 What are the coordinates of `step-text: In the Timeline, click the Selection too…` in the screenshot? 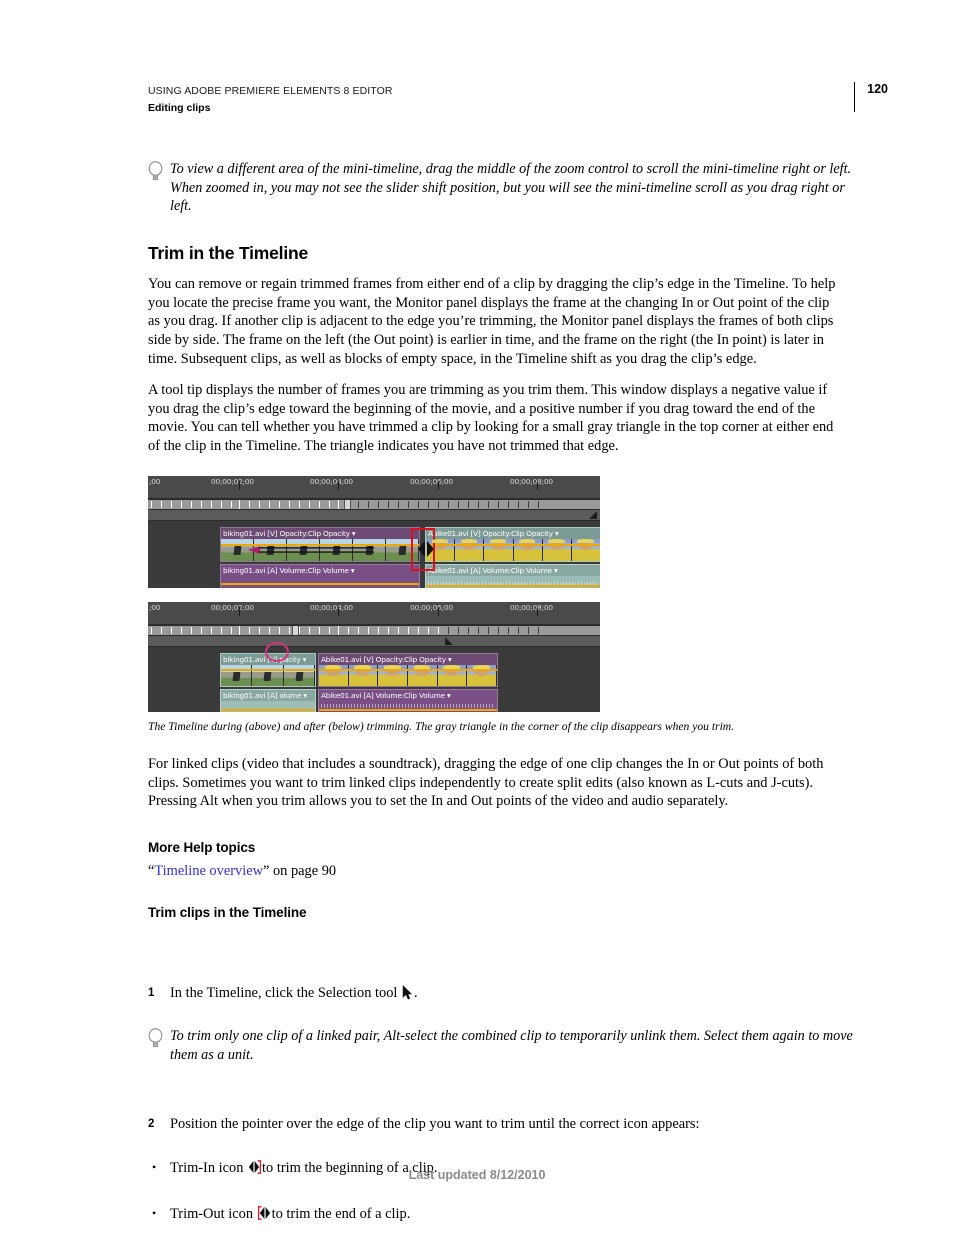 It's located at (284, 992).